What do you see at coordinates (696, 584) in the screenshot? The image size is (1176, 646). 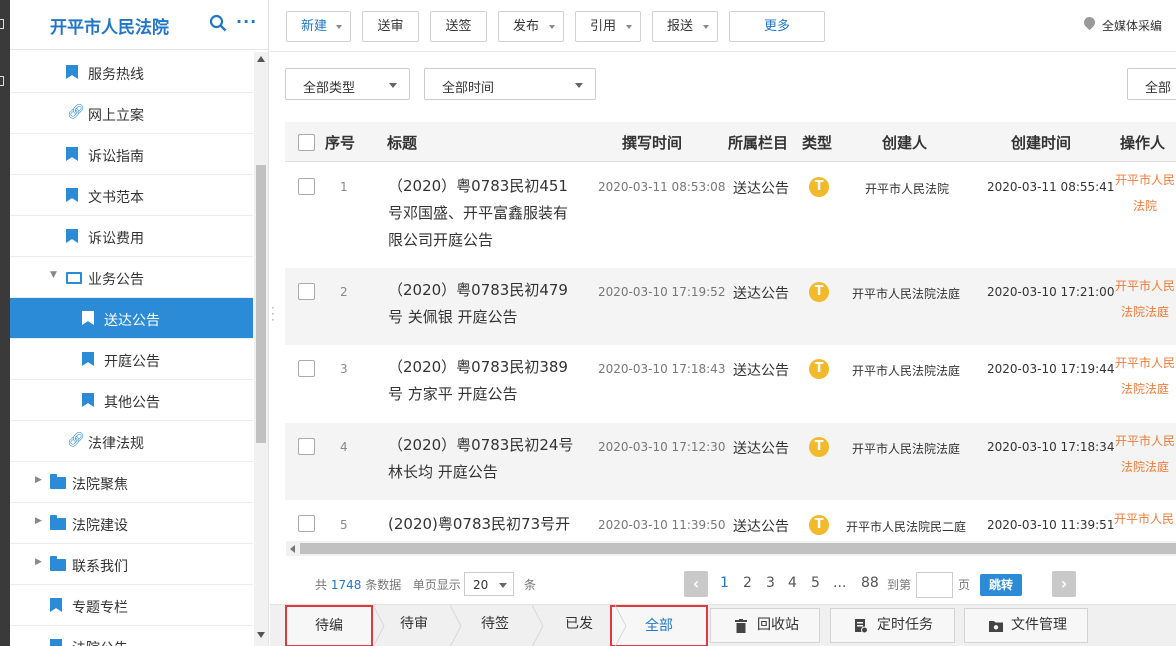 I see `prev-page-button: ‹` at bounding box center [696, 584].